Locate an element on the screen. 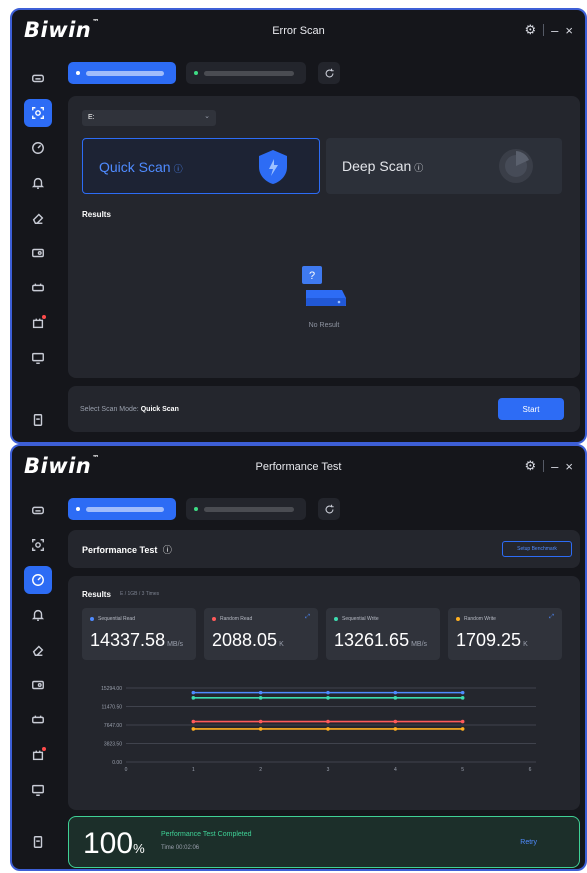 The height and width of the screenshot is (873, 587). scan-mode-text: Select Scan Mode: Quick Scan is located at coordinates (129, 409).